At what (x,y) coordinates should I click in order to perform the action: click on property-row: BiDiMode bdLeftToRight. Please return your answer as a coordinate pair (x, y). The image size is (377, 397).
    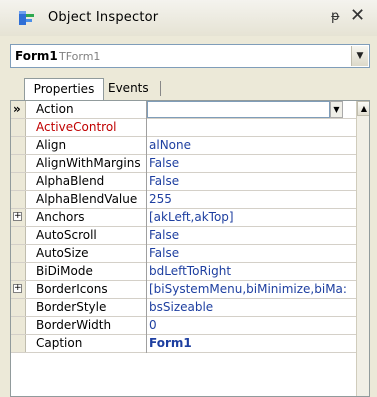
    Looking at the image, I should click on (183, 272).